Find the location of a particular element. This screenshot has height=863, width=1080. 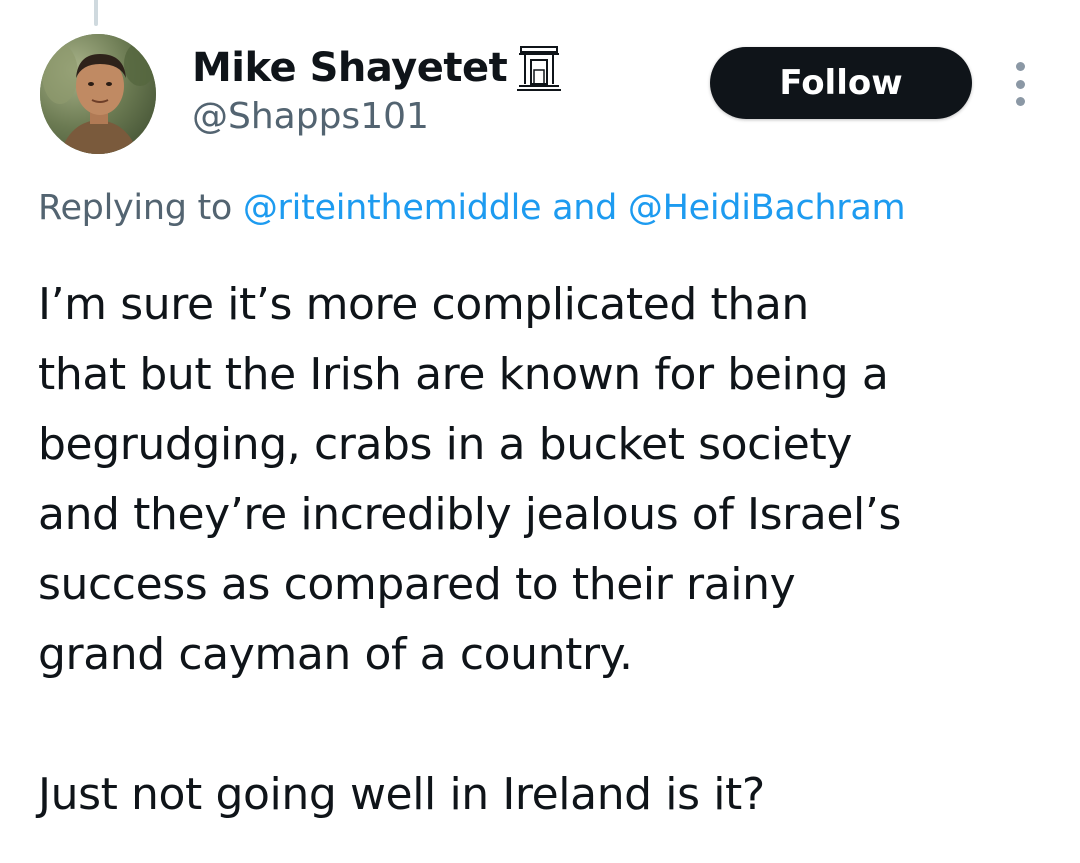

tweet-line: success as compared to their rainy is located at coordinates (417, 584).